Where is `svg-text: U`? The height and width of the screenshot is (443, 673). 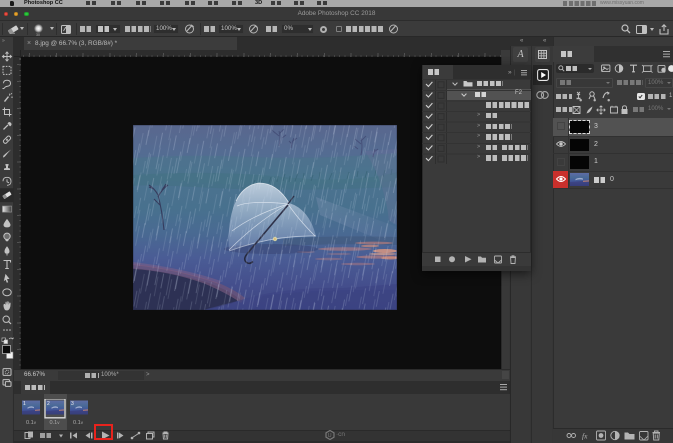
svg-text: U is located at coordinates (330, 436).